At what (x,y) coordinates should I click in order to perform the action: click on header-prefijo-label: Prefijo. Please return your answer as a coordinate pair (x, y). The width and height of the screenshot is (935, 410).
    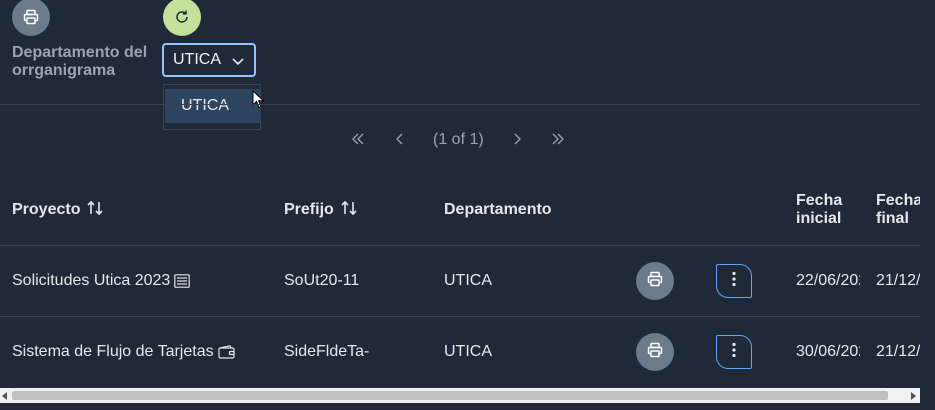
    Looking at the image, I should click on (309, 209).